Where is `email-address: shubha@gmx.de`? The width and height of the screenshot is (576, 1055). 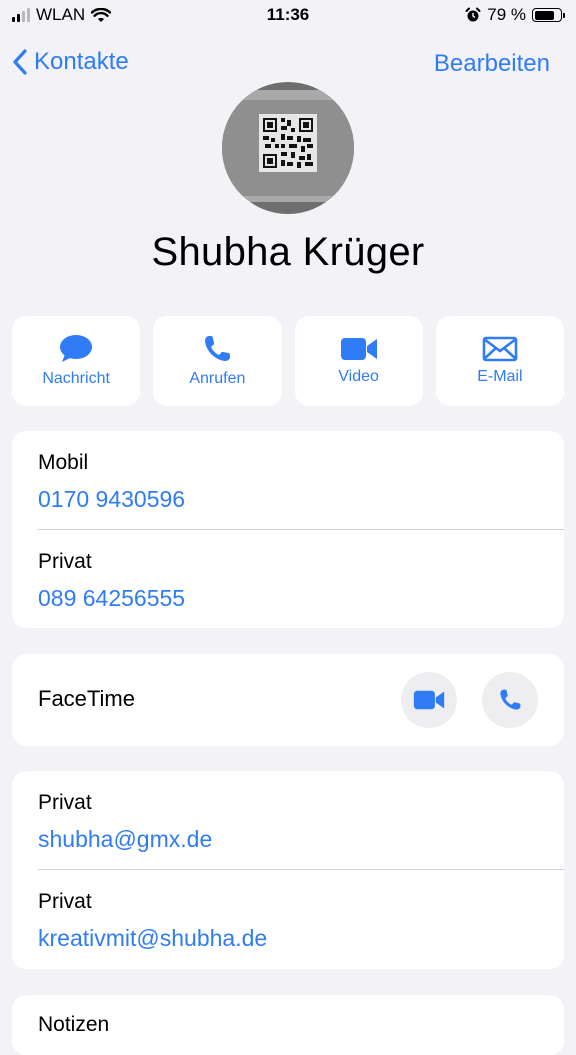
email-address: shubha@gmx.de is located at coordinates (125, 839).